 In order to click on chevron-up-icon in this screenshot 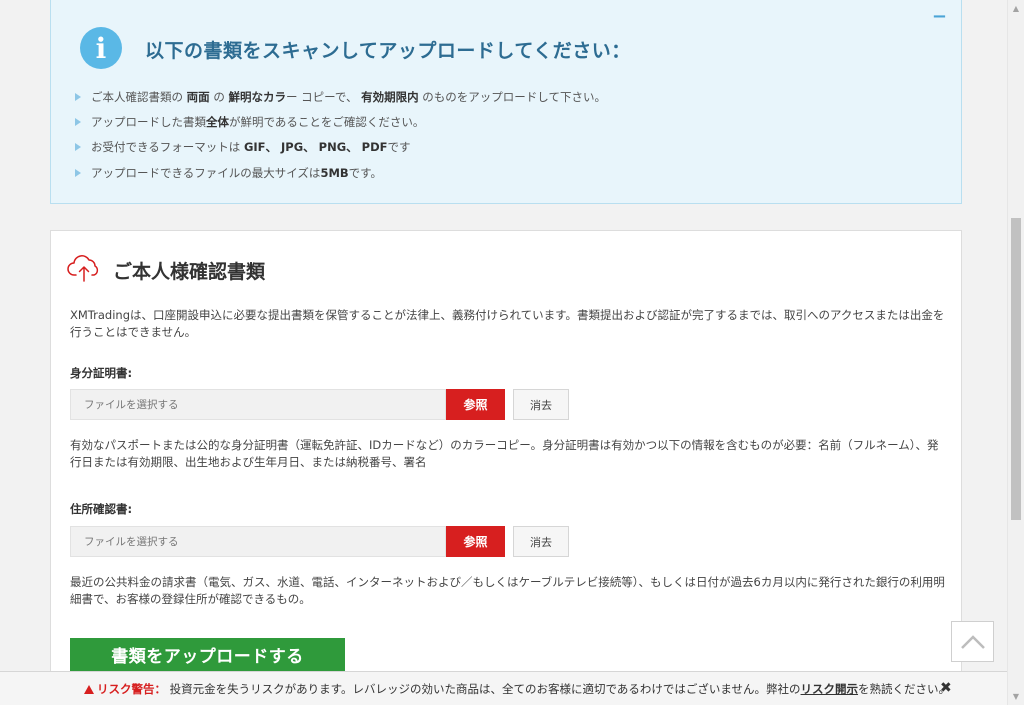, I will do `click(972, 641)`.